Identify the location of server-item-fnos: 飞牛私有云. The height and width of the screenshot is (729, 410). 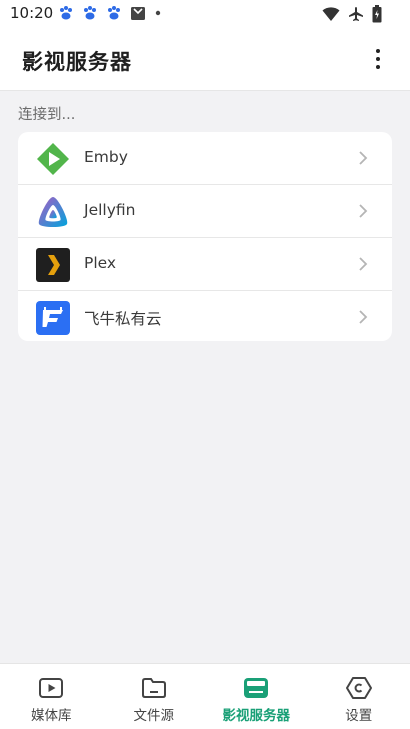
(205, 316).